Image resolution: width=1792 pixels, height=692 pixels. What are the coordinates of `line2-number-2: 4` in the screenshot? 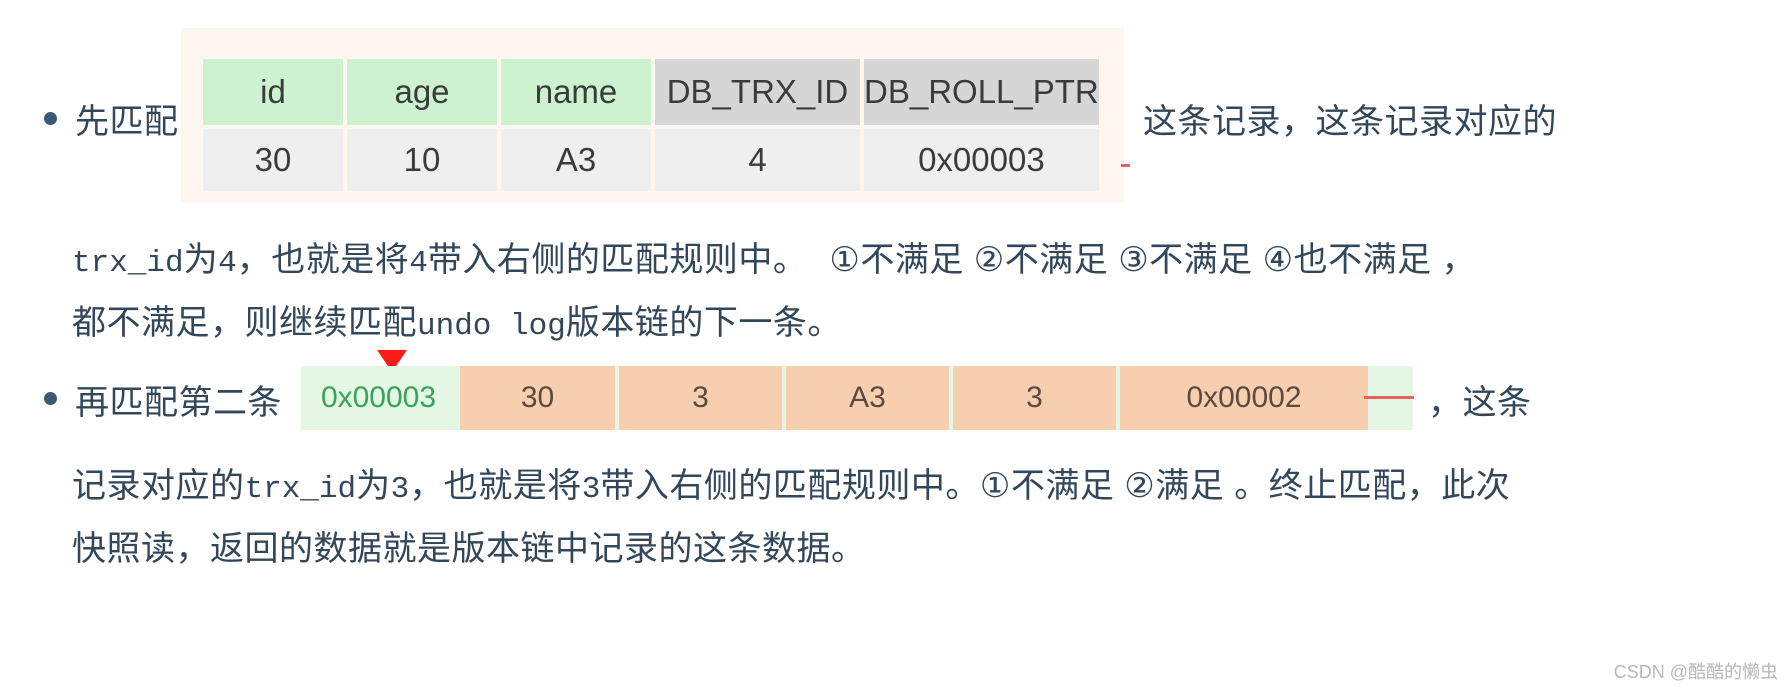 It's located at (418, 263).